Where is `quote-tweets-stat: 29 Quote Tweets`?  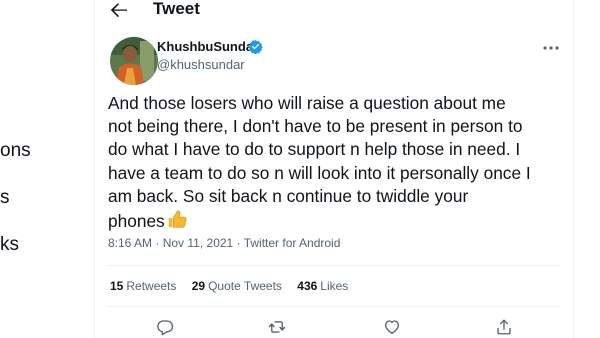 quote-tweets-stat: 29 Quote Tweets is located at coordinates (237, 286).